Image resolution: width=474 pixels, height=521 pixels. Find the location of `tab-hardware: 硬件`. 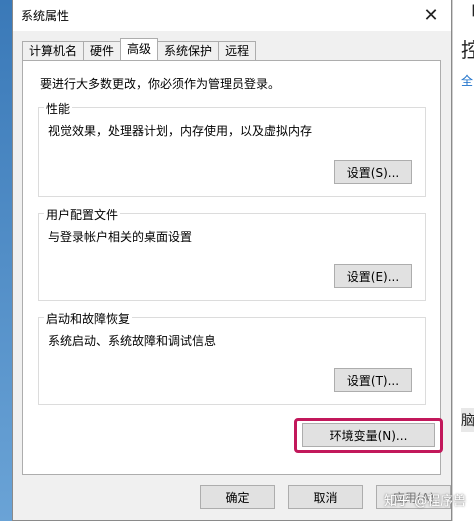

tab-hardware: 硬件 is located at coordinates (102, 50).